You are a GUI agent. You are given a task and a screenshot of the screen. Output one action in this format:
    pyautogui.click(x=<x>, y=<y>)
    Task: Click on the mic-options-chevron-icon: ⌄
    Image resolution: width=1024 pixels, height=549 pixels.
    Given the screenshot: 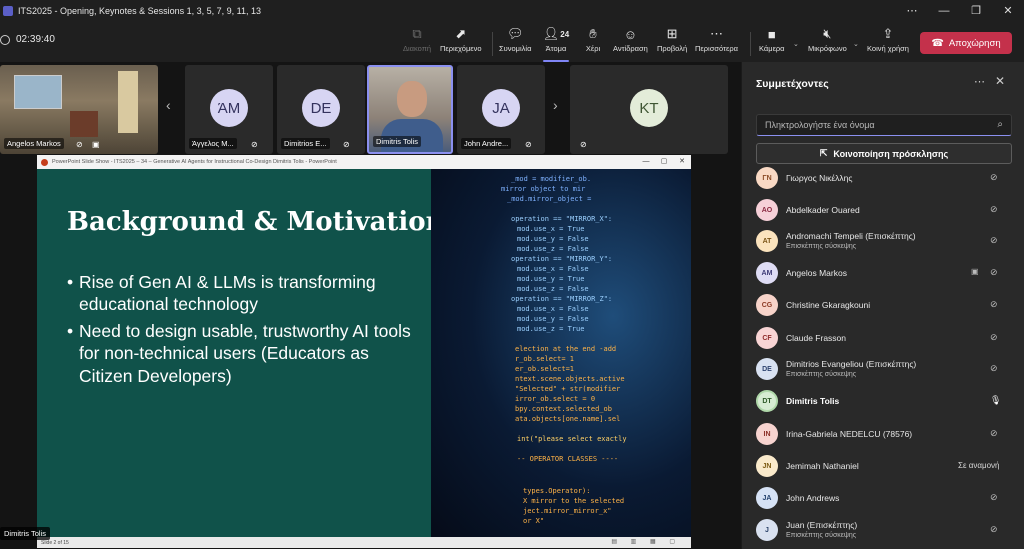 What is the action you would take?
    pyautogui.click(x=856, y=44)
    